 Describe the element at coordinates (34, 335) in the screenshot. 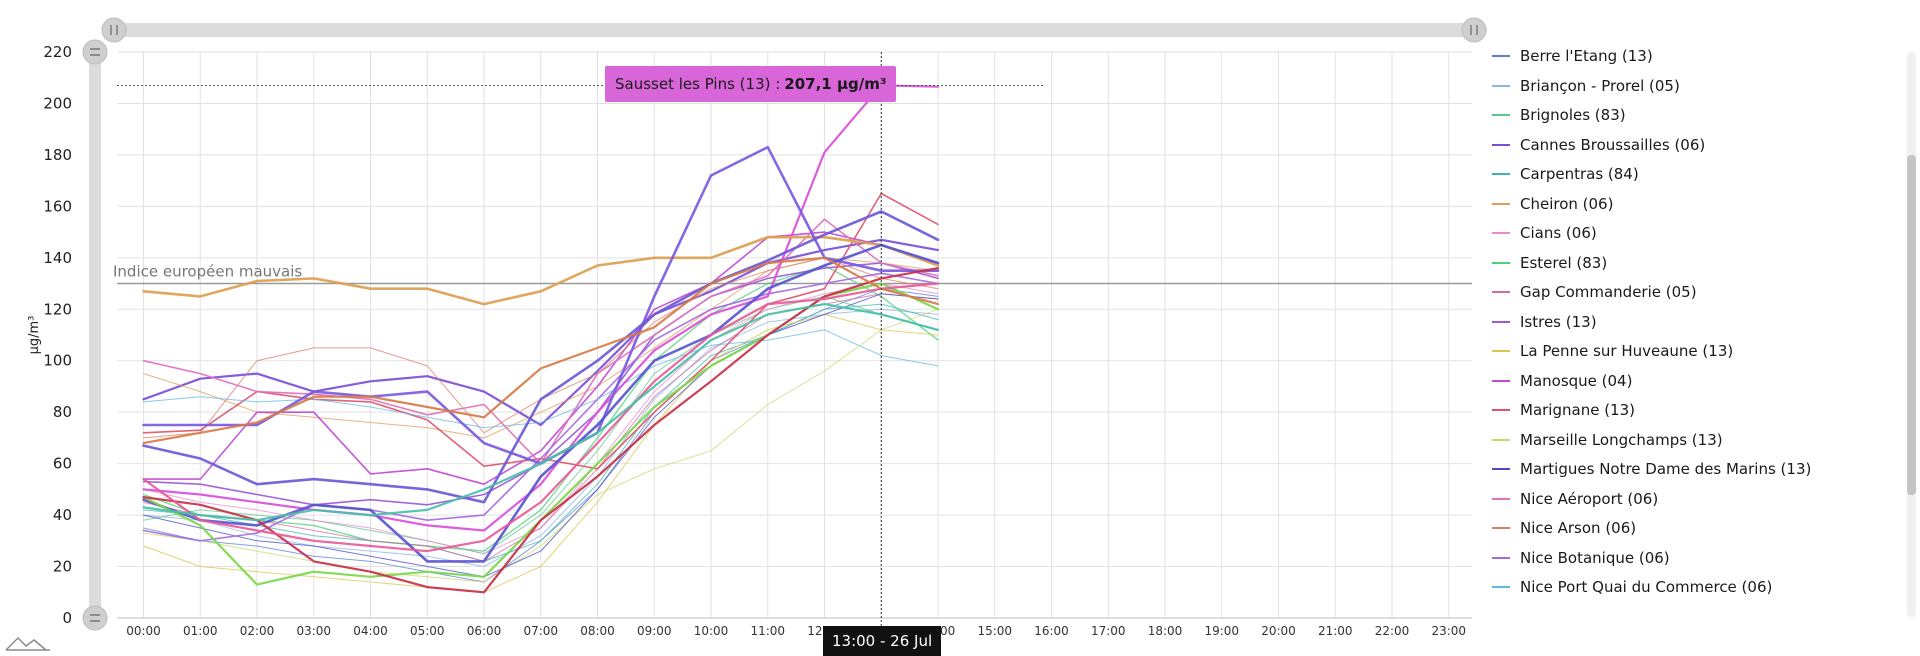

I see `y-axis-label: µg/m³` at that location.